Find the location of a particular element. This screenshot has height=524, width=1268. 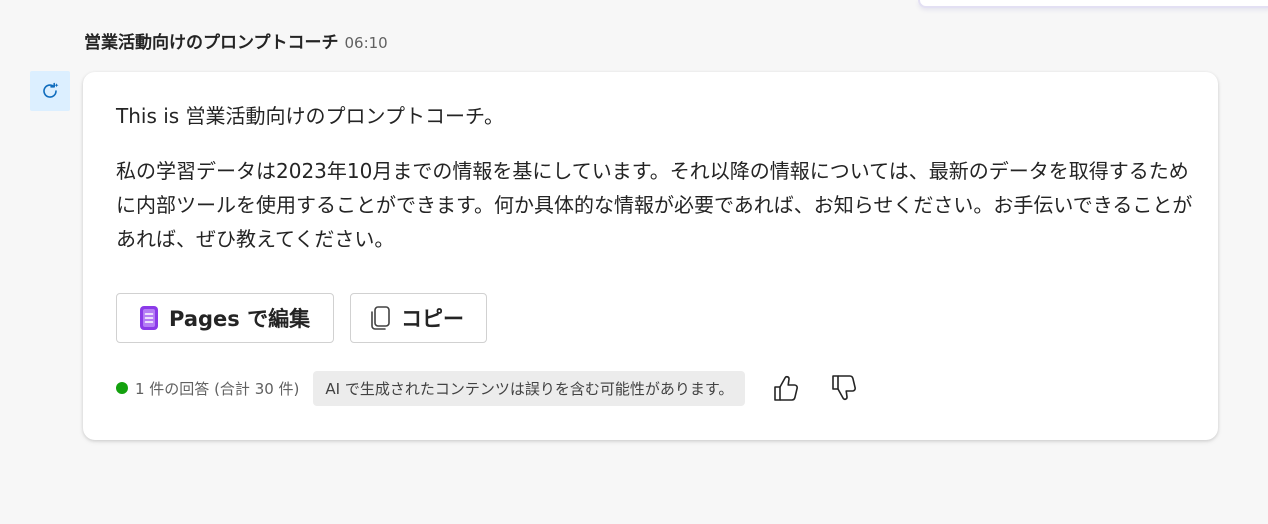

message-greeting: This is 営業活動向けのプロンプトコーチ。 is located at coordinates (310, 116).